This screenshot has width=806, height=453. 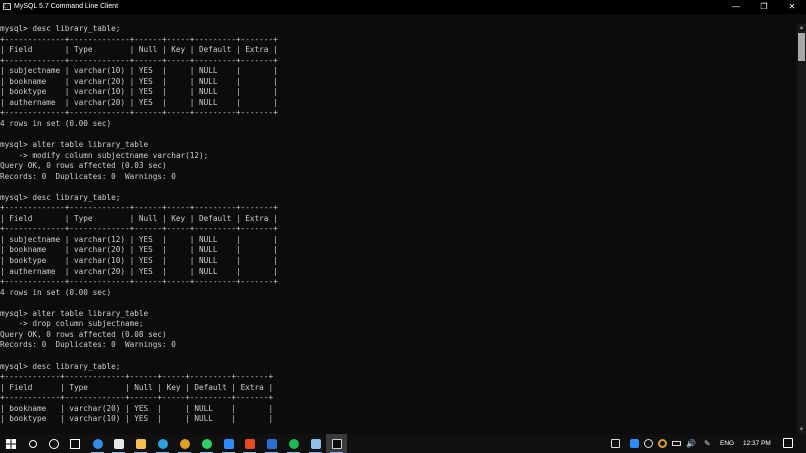 I want to click on terminal-line: -> drop column subjectname;, so click(x=72, y=324).